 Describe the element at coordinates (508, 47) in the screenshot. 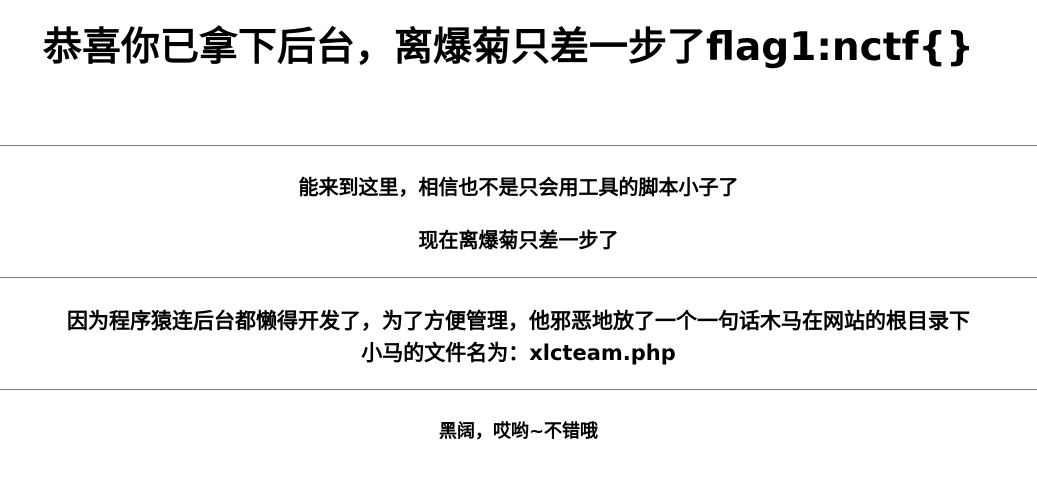

I see `page-title: 恭喜你已拿下后台，离爆菊只差一步了flag1:nctf{}` at that location.